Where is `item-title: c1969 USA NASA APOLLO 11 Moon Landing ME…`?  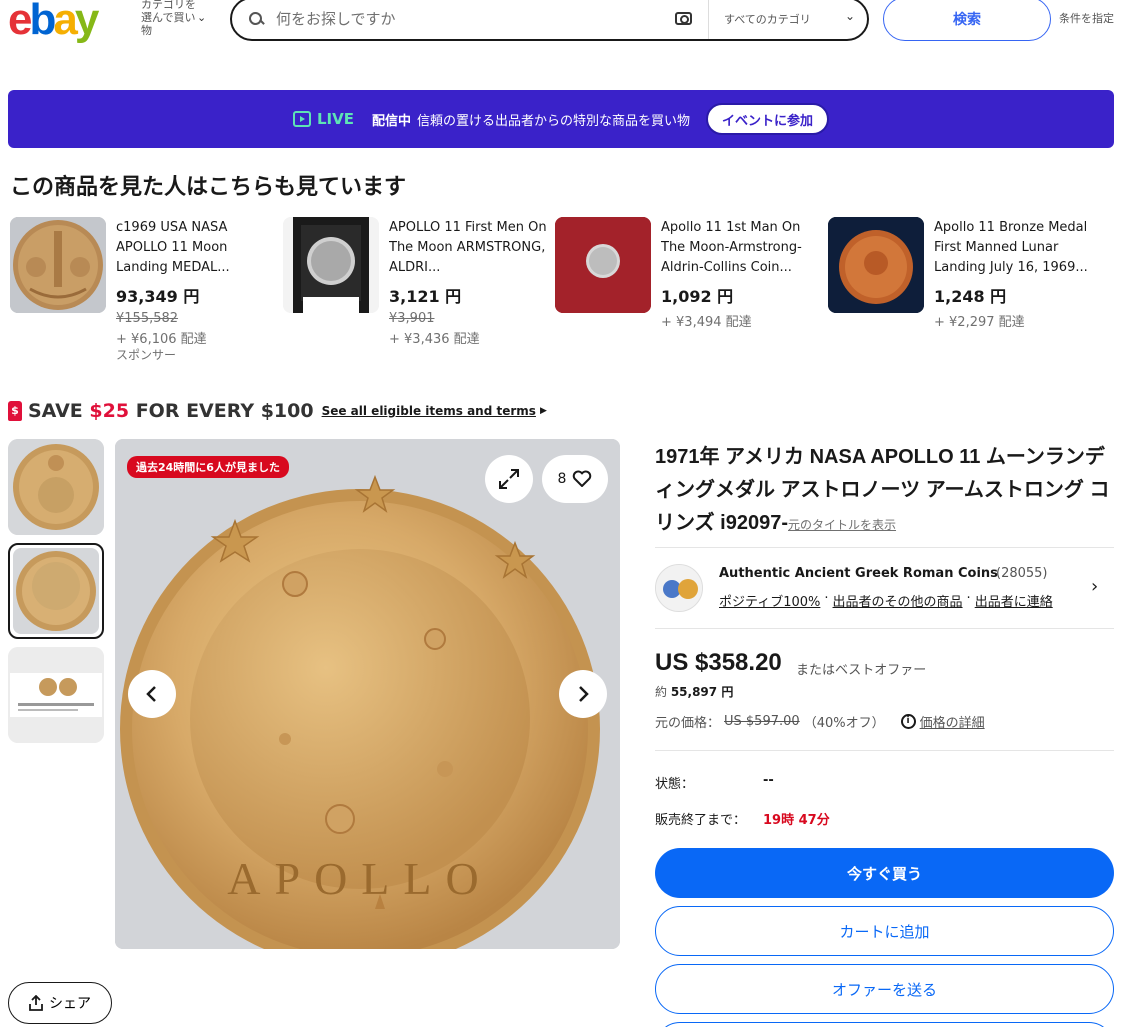 item-title: c1969 USA NASA APOLLO 11 Moon Landing ME… is located at coordinates (199, 248).